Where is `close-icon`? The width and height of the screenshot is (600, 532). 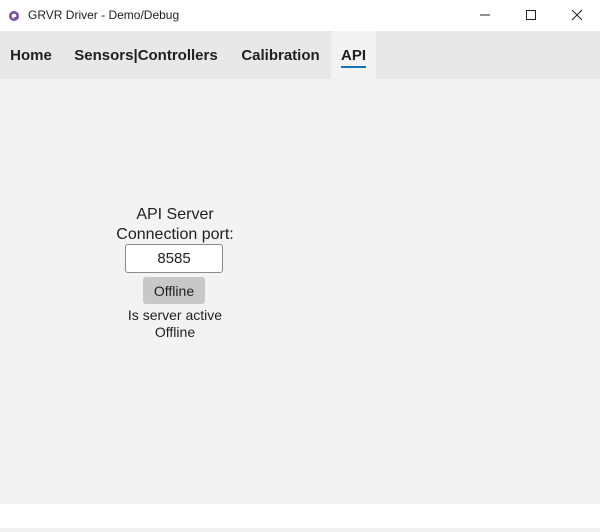
close-icon is located at coordinates (577, 15).